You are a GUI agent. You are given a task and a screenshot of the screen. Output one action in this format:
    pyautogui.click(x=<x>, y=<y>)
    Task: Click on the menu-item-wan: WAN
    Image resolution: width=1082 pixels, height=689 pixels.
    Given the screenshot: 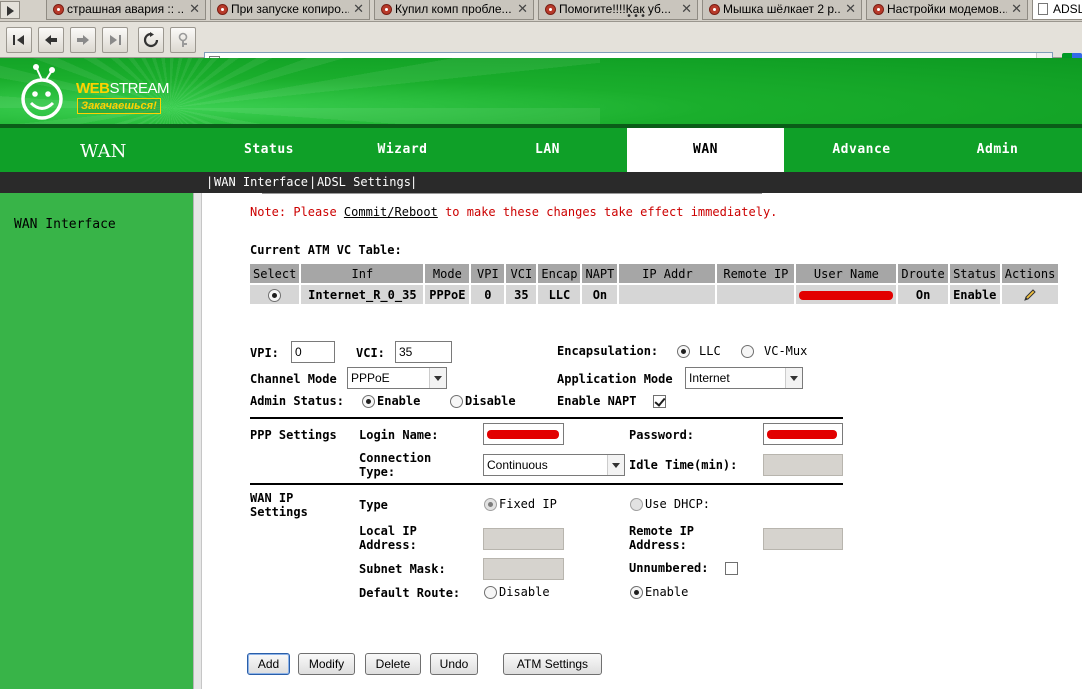 What is the action you would take?
    pyautogui.click(x=705, y=150)
    